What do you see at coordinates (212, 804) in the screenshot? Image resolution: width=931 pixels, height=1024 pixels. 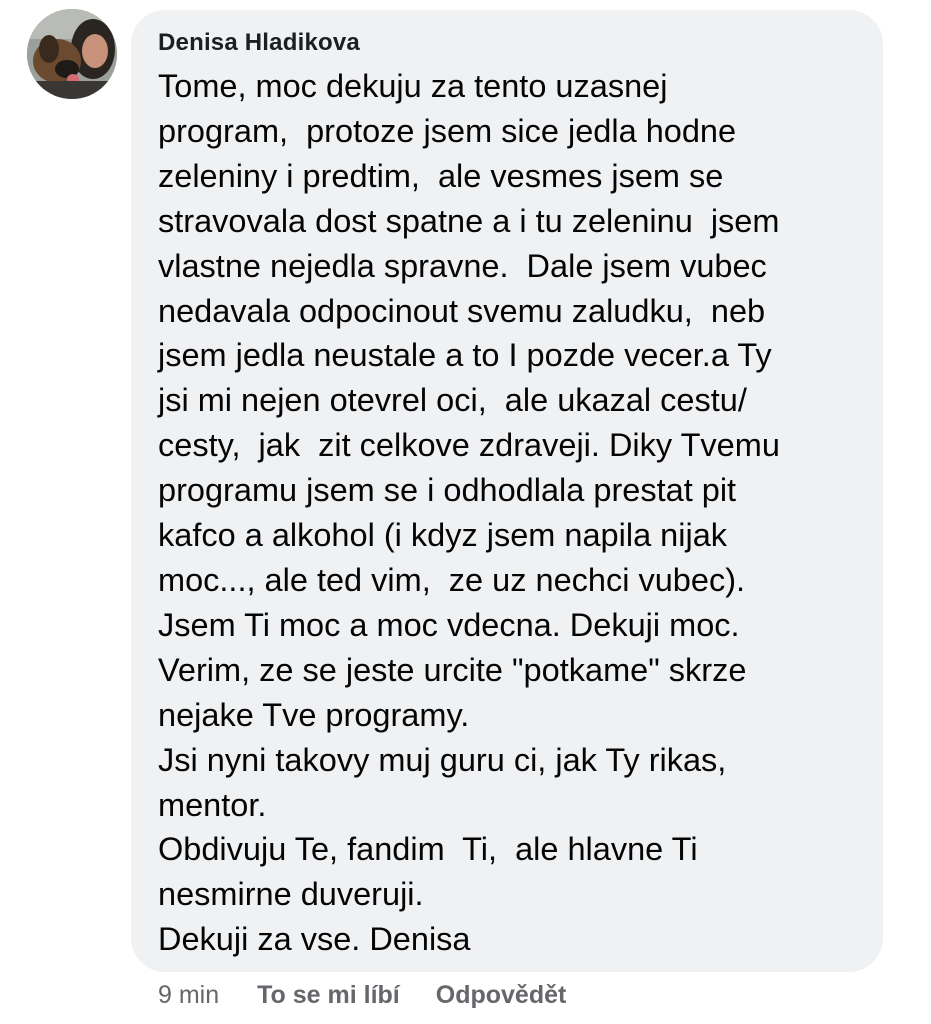 I see `comment-text-line: mentor.` at bounding box center [212, 804].